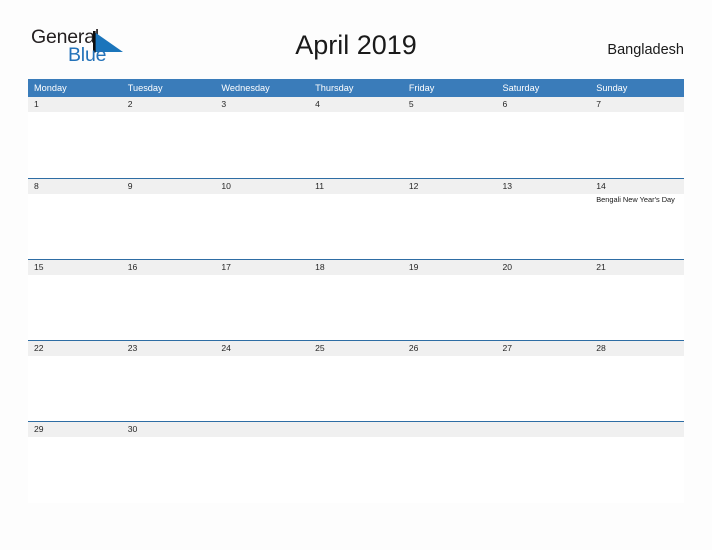 The height and width of the screenshot is (550, 712). I want to click on day-number: 28, so click(601, 348).